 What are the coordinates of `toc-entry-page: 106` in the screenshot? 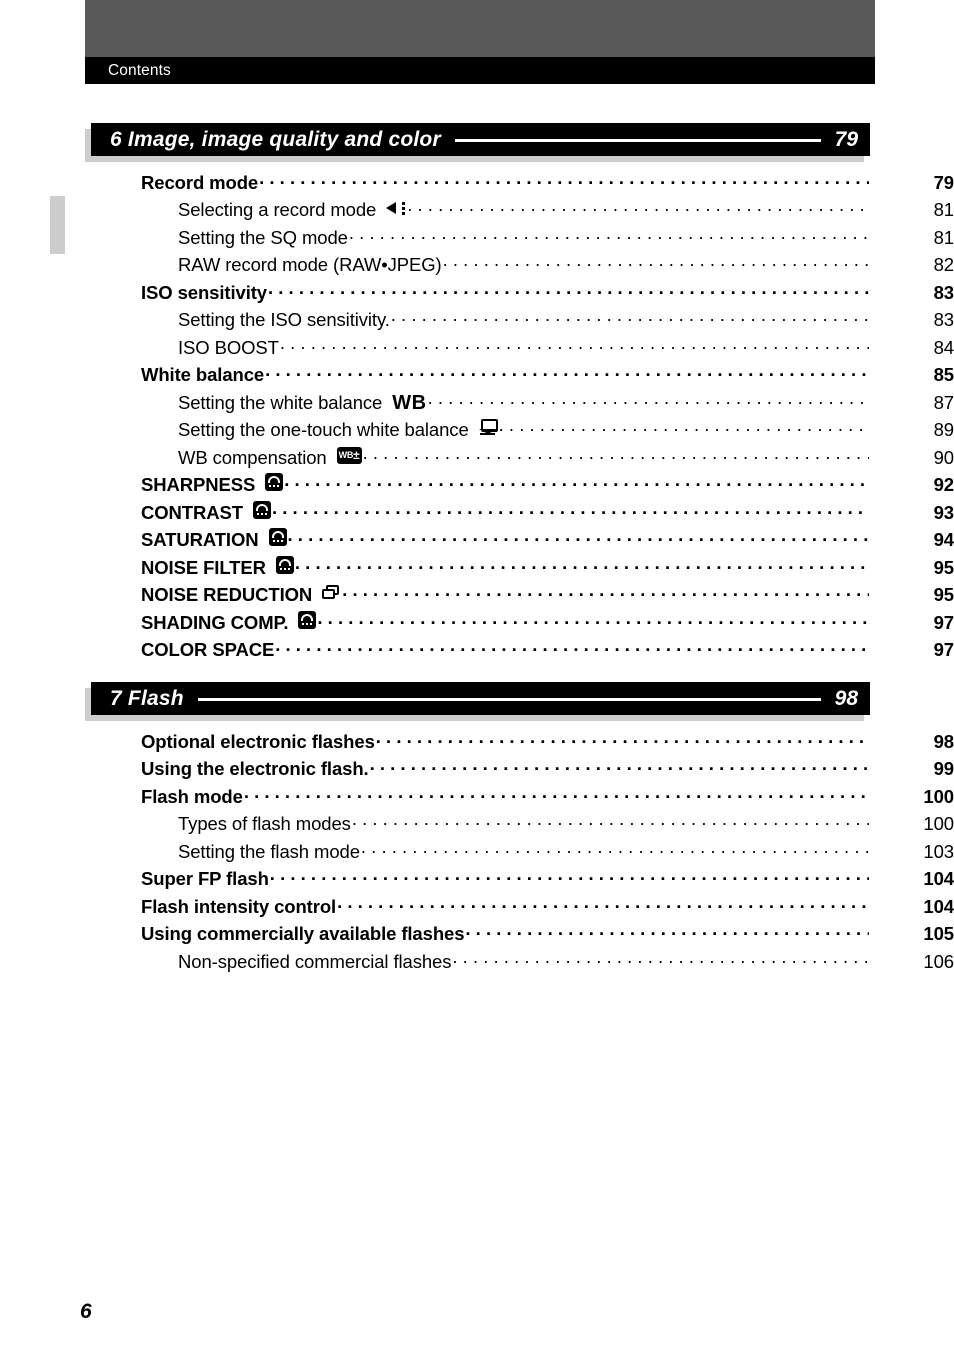 It's located at (938, 961).